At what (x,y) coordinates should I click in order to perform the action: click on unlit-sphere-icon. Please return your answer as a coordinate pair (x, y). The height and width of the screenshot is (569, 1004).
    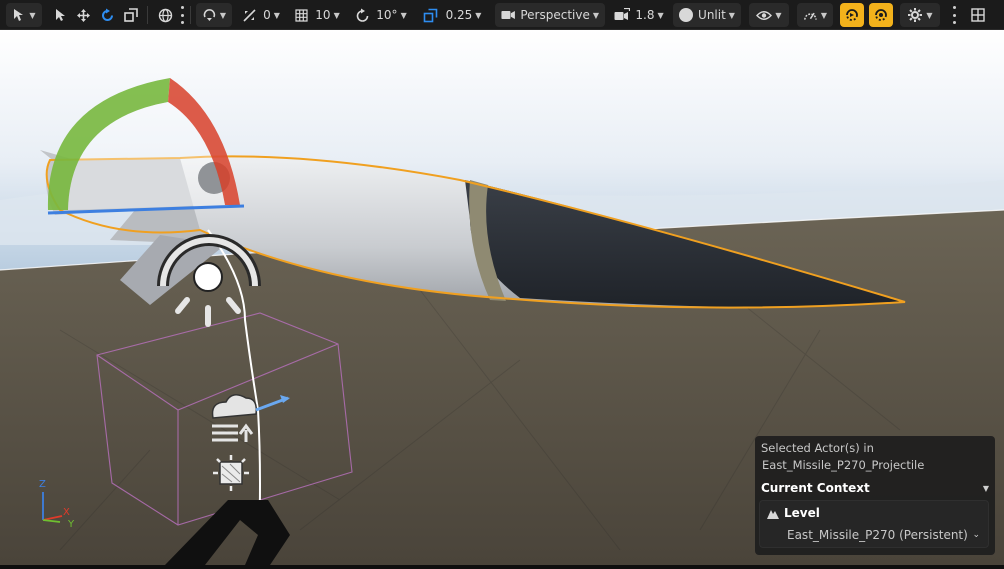
    Looking at the image, I should click on (686, 15).